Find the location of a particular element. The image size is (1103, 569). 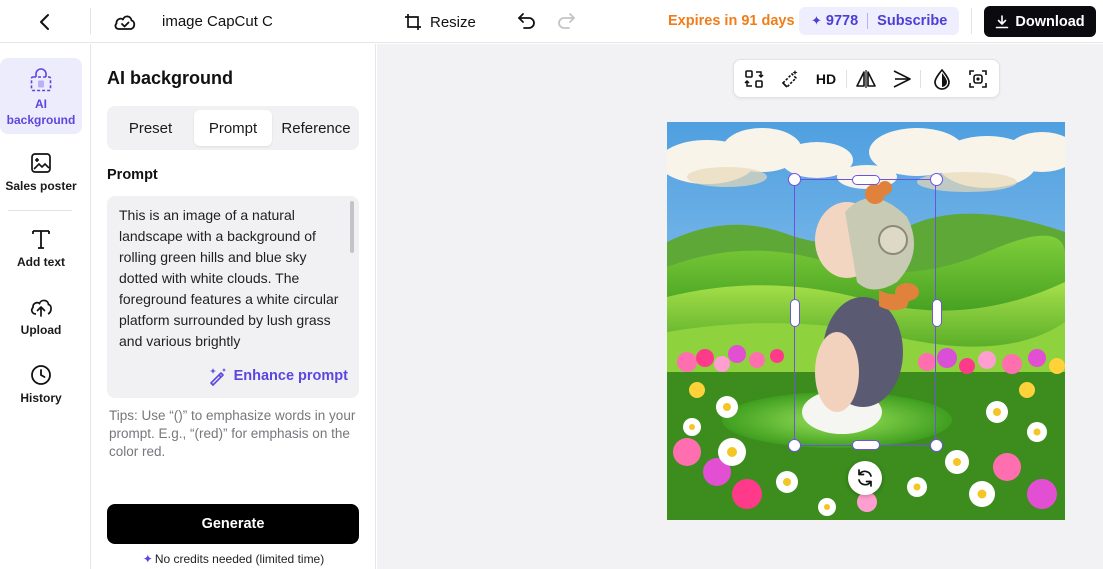

no-credits-note: ✦ No credits needed (limited time) is located at coordinates (233, 559).